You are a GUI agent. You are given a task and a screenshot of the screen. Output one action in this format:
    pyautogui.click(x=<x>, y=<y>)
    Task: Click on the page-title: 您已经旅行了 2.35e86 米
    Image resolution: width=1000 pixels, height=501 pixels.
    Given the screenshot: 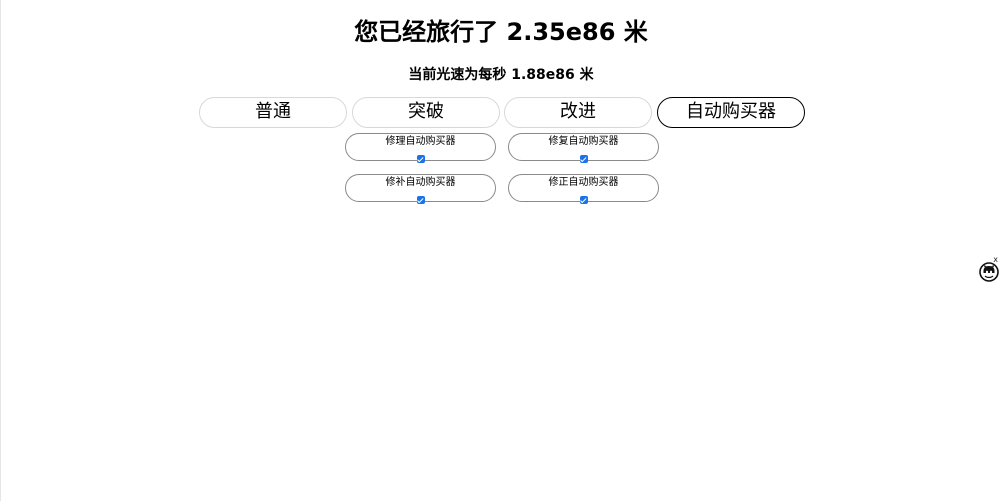 What is the action you would take?
    pyautogui.click(x=501, y=32)
    